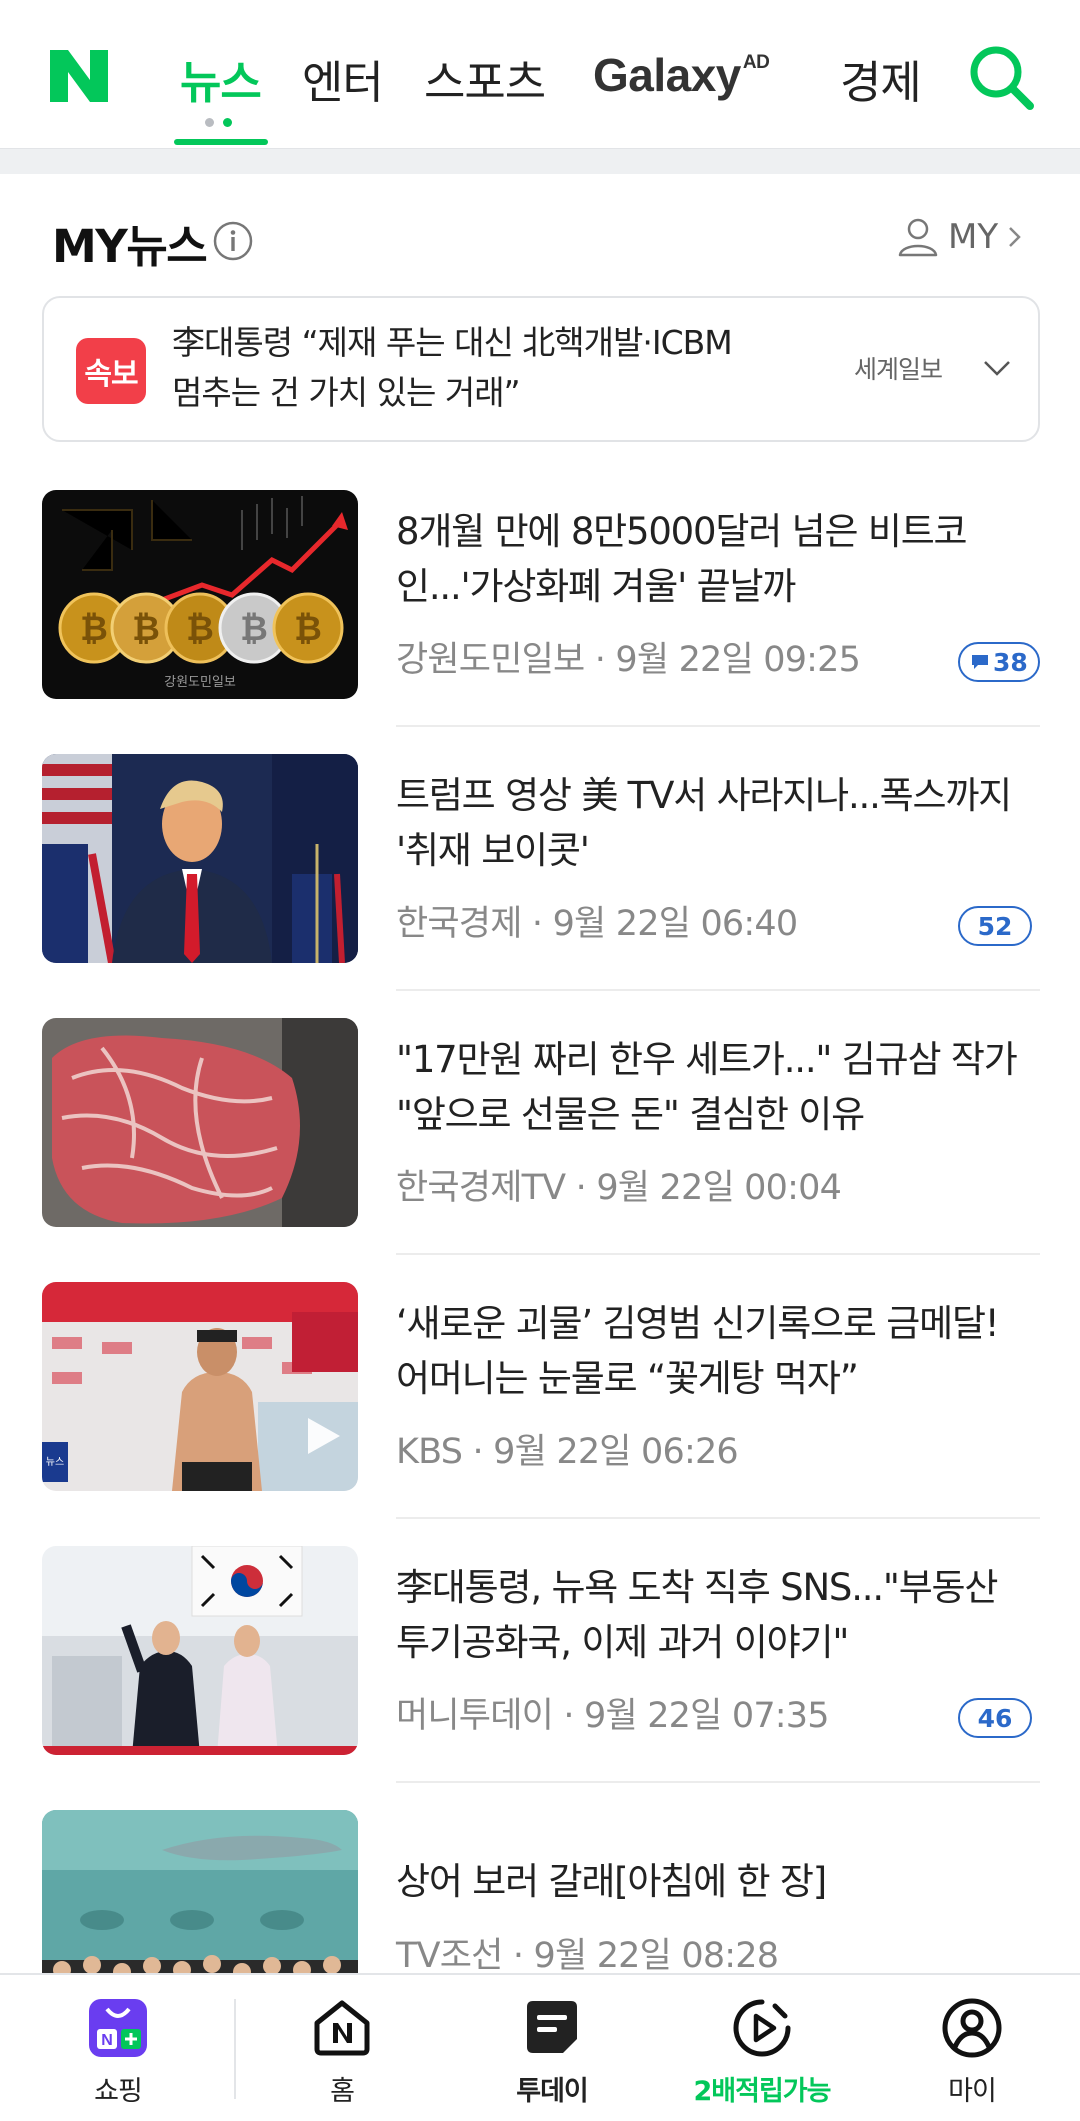 The width and height of the screenshot is (1080, 2121). Describe the element at coordinates (200, 682) in the screenshot. I see `thumbnail-watermark: 강원도민일보` at that location.